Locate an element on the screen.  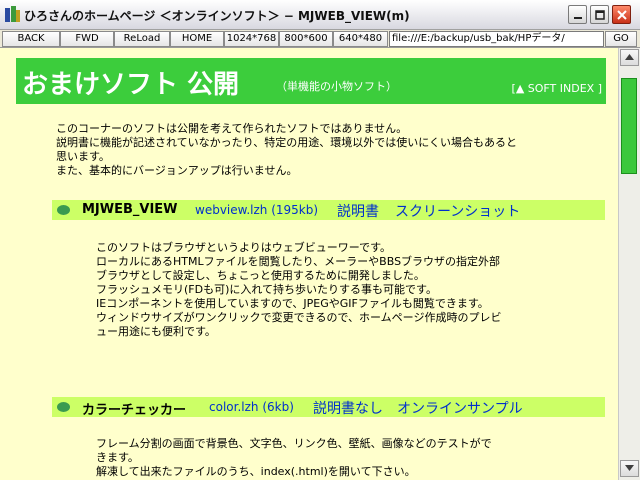
resolution-640-button: 640*480 is located at coordinates (360, 39).